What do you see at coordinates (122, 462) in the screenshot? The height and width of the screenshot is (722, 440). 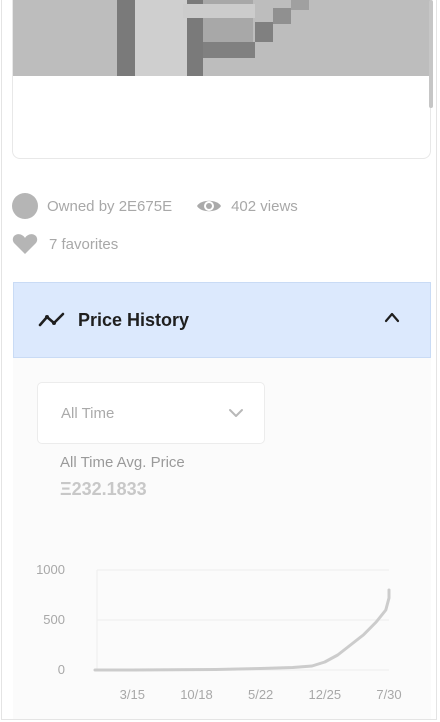 I see `avg-price-label: All Time Avg. Price` at bounding box center [122, 462].